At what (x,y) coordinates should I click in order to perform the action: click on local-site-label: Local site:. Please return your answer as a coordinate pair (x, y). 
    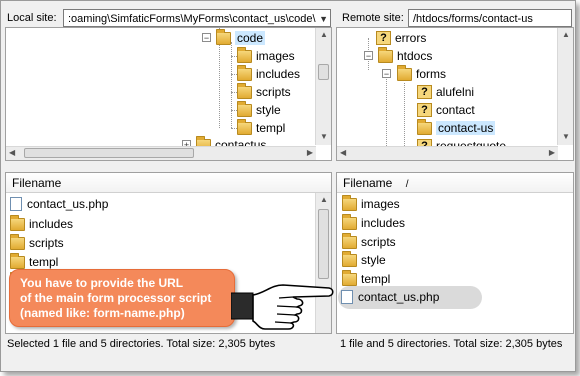
    Looking at the image, I should click on (32, 18).